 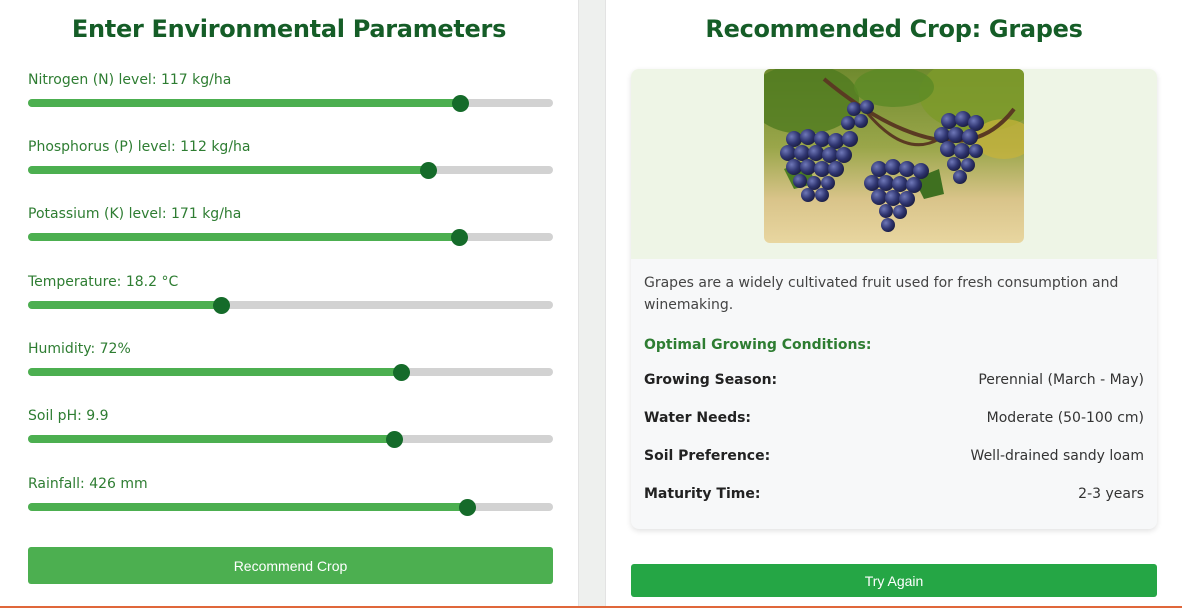 What do you see at coordinates (894, 494) in the screenshot?
I see `condition-maturity-time: Maturity Time: 2-3 years` at bounding box center [894, 494].